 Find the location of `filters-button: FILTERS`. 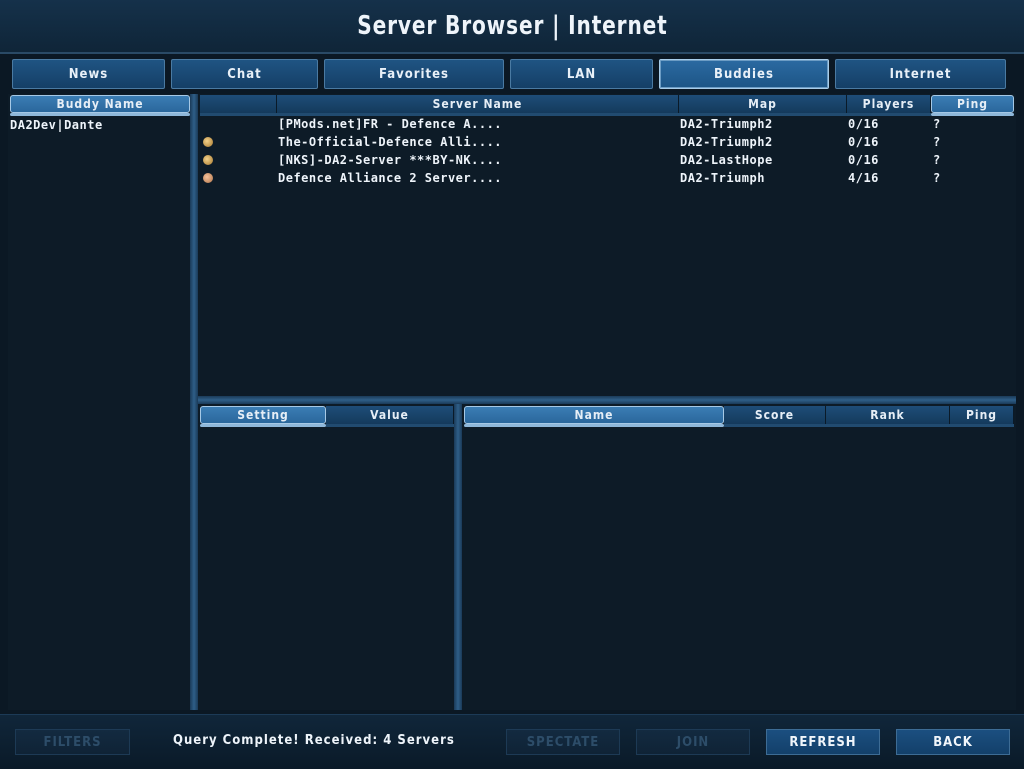

filters-button: FILTERS is located at coordinates (72, 742).